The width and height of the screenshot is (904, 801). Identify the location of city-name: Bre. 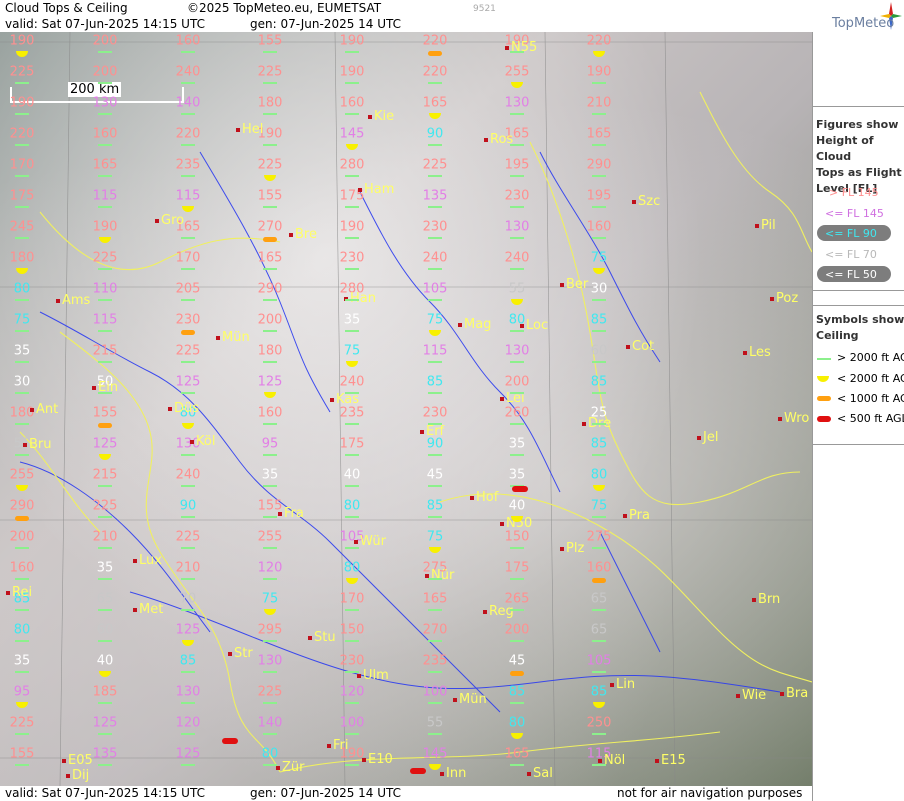
(306, 234).